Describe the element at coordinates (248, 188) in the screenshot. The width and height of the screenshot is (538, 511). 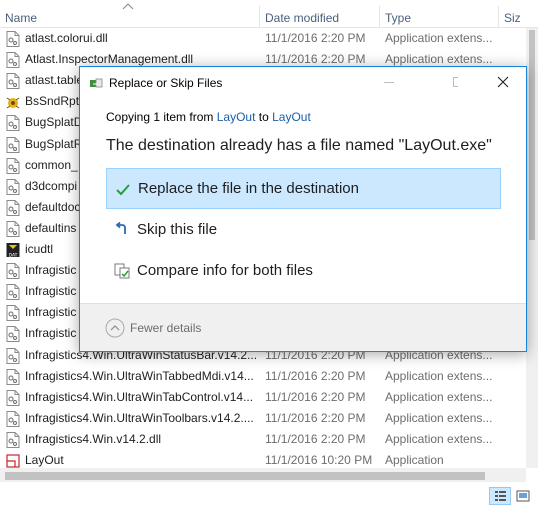
I see `replace-option-label: Replace the file in the destination` at that location.